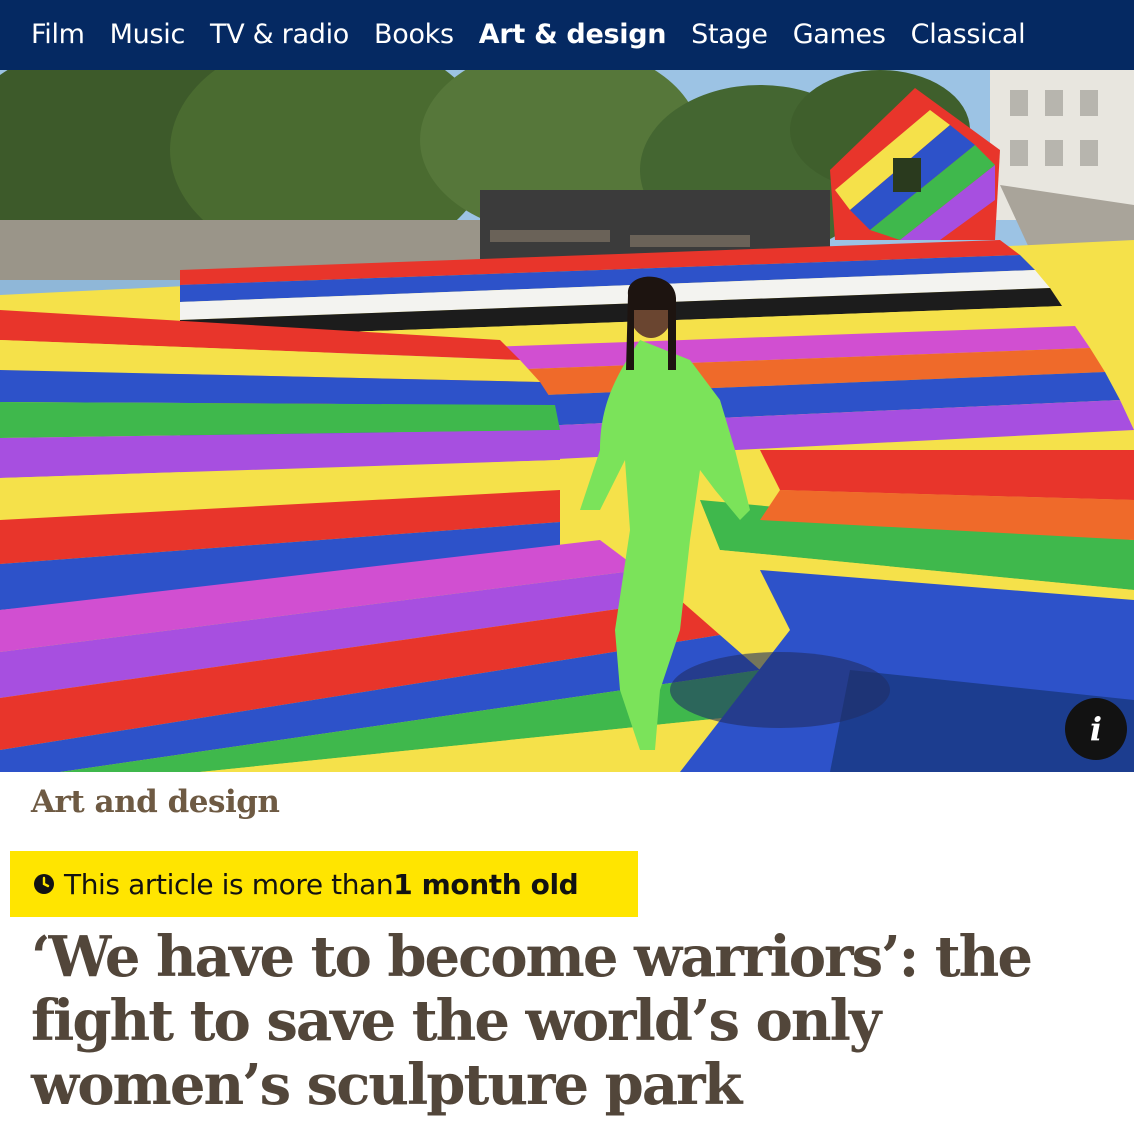 This screenshot has height=1134, width=1134. Describe the element at coordinates (155, 802) in the screenshot. I see `section-label: Art and design` at that location.